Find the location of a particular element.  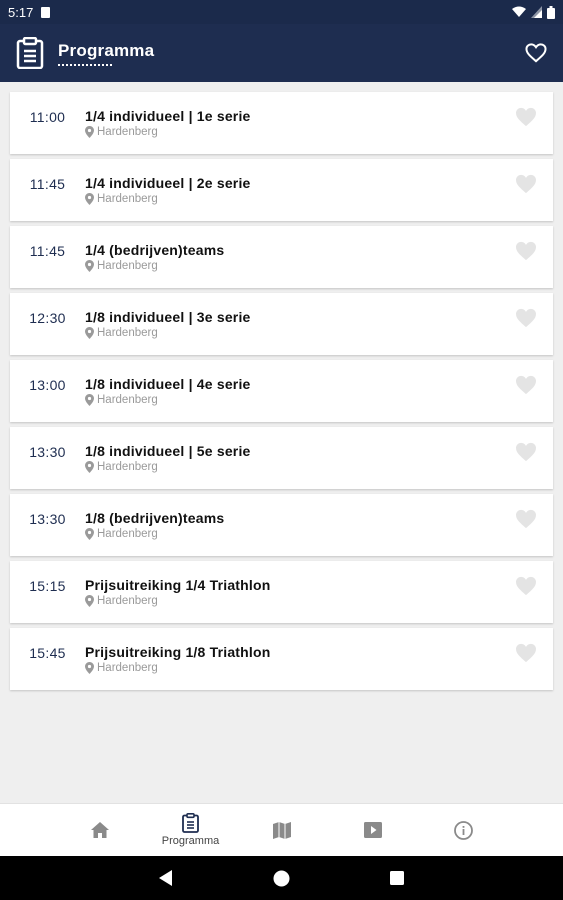

event-time: 15:15 is located at coordinates (47, 586).